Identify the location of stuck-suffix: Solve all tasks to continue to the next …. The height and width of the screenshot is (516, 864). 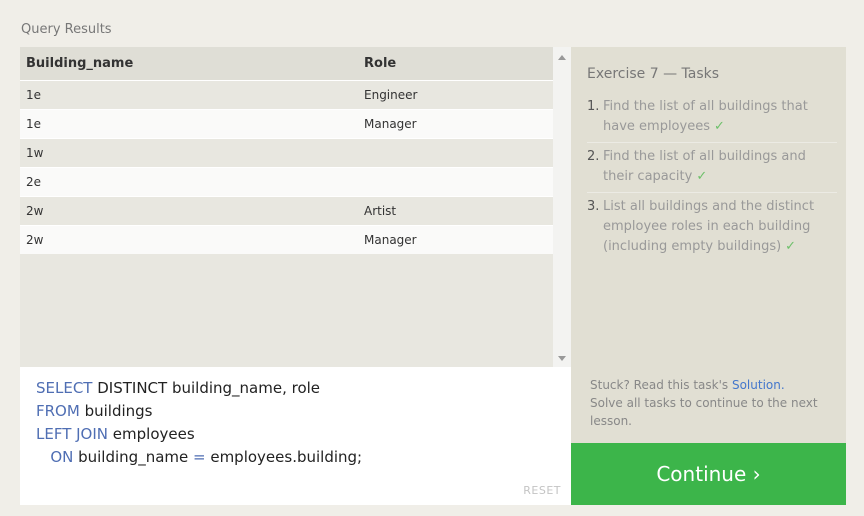
(704, 412).